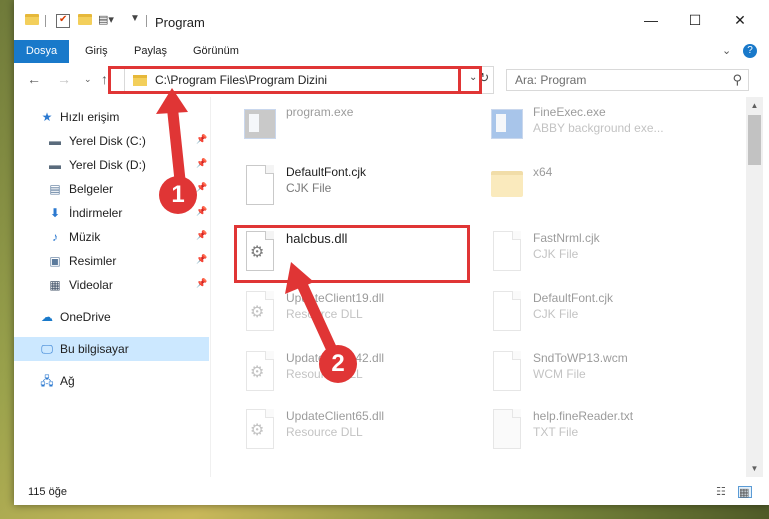 The image size is (769, 519). What do you see at coordinates (178, 195) in the screenshot?
I see `step-marker-1: 1` at bounding box center [178, 195].